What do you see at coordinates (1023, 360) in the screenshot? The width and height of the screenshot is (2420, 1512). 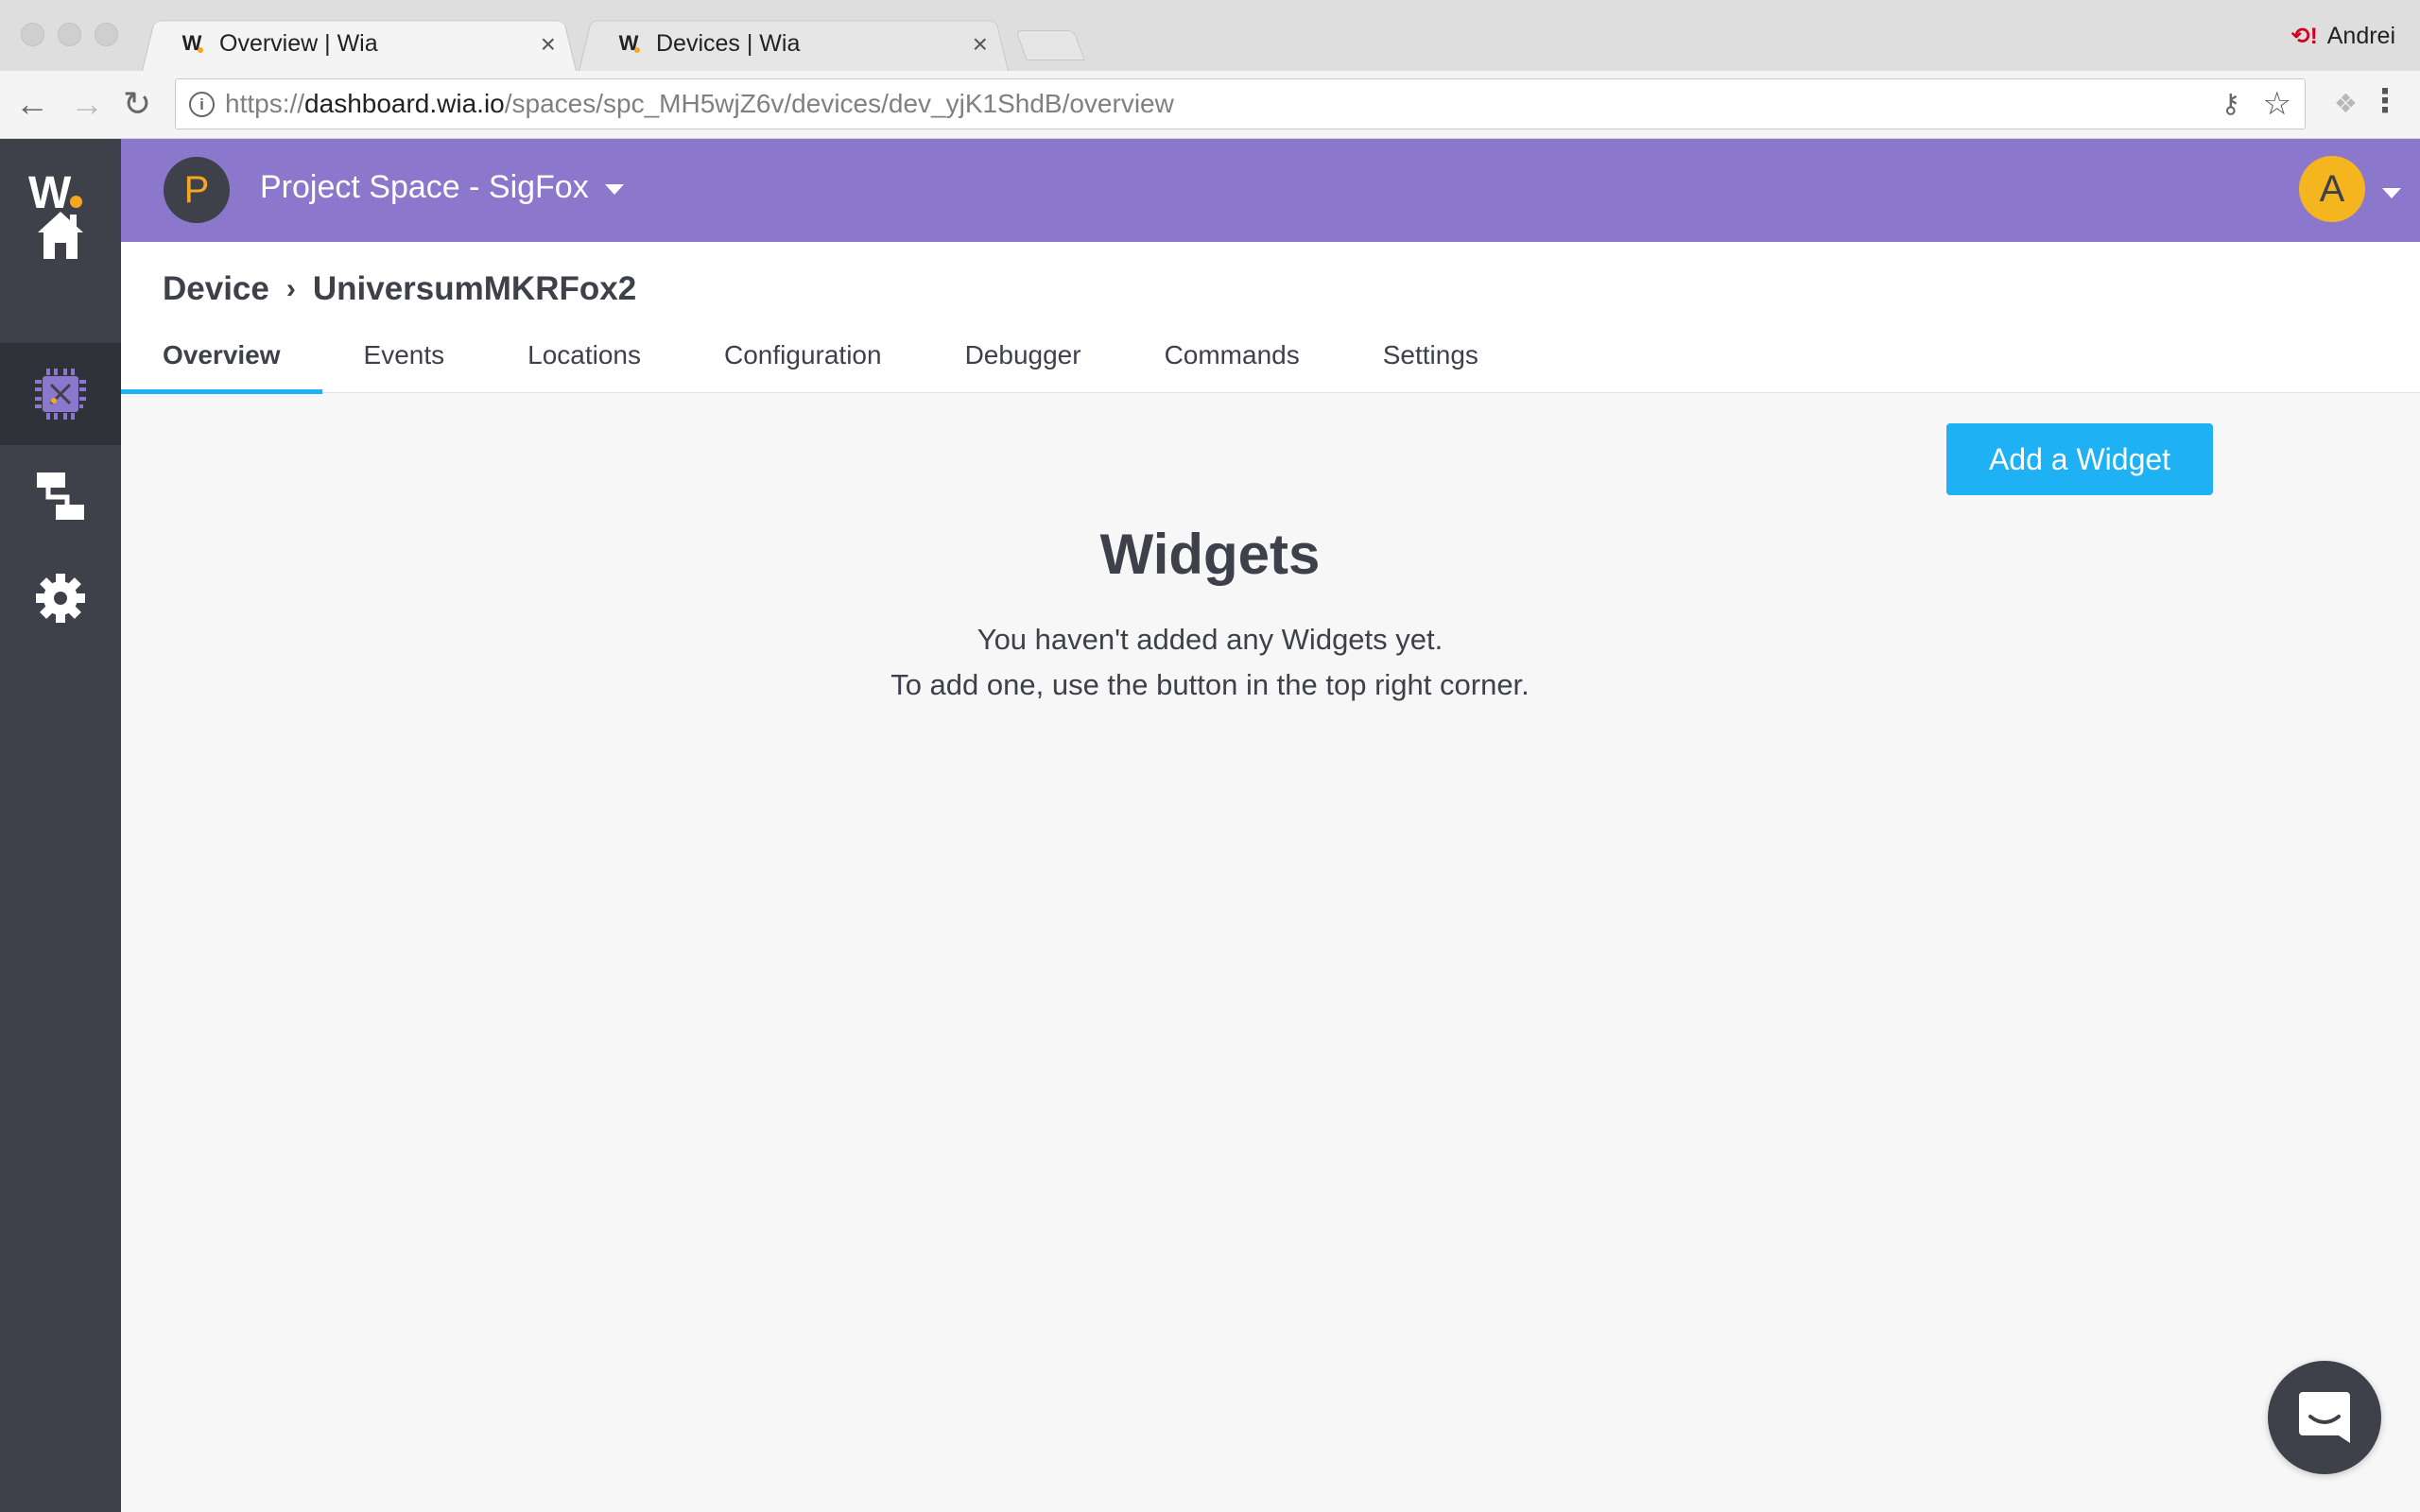 I see `tab-debugger: Debugger` at bounding box center [1023, 360].